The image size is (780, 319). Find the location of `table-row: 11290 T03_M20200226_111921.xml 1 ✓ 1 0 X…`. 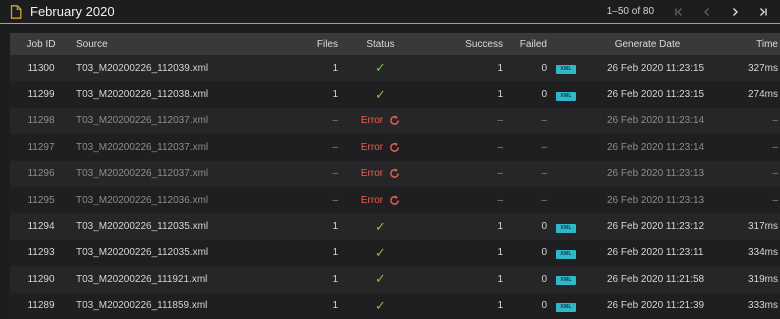

table-row: 11290 T03_M20200226_111921.xml 1 ✓ 1 0 X… is located at coordinates (395, 279).